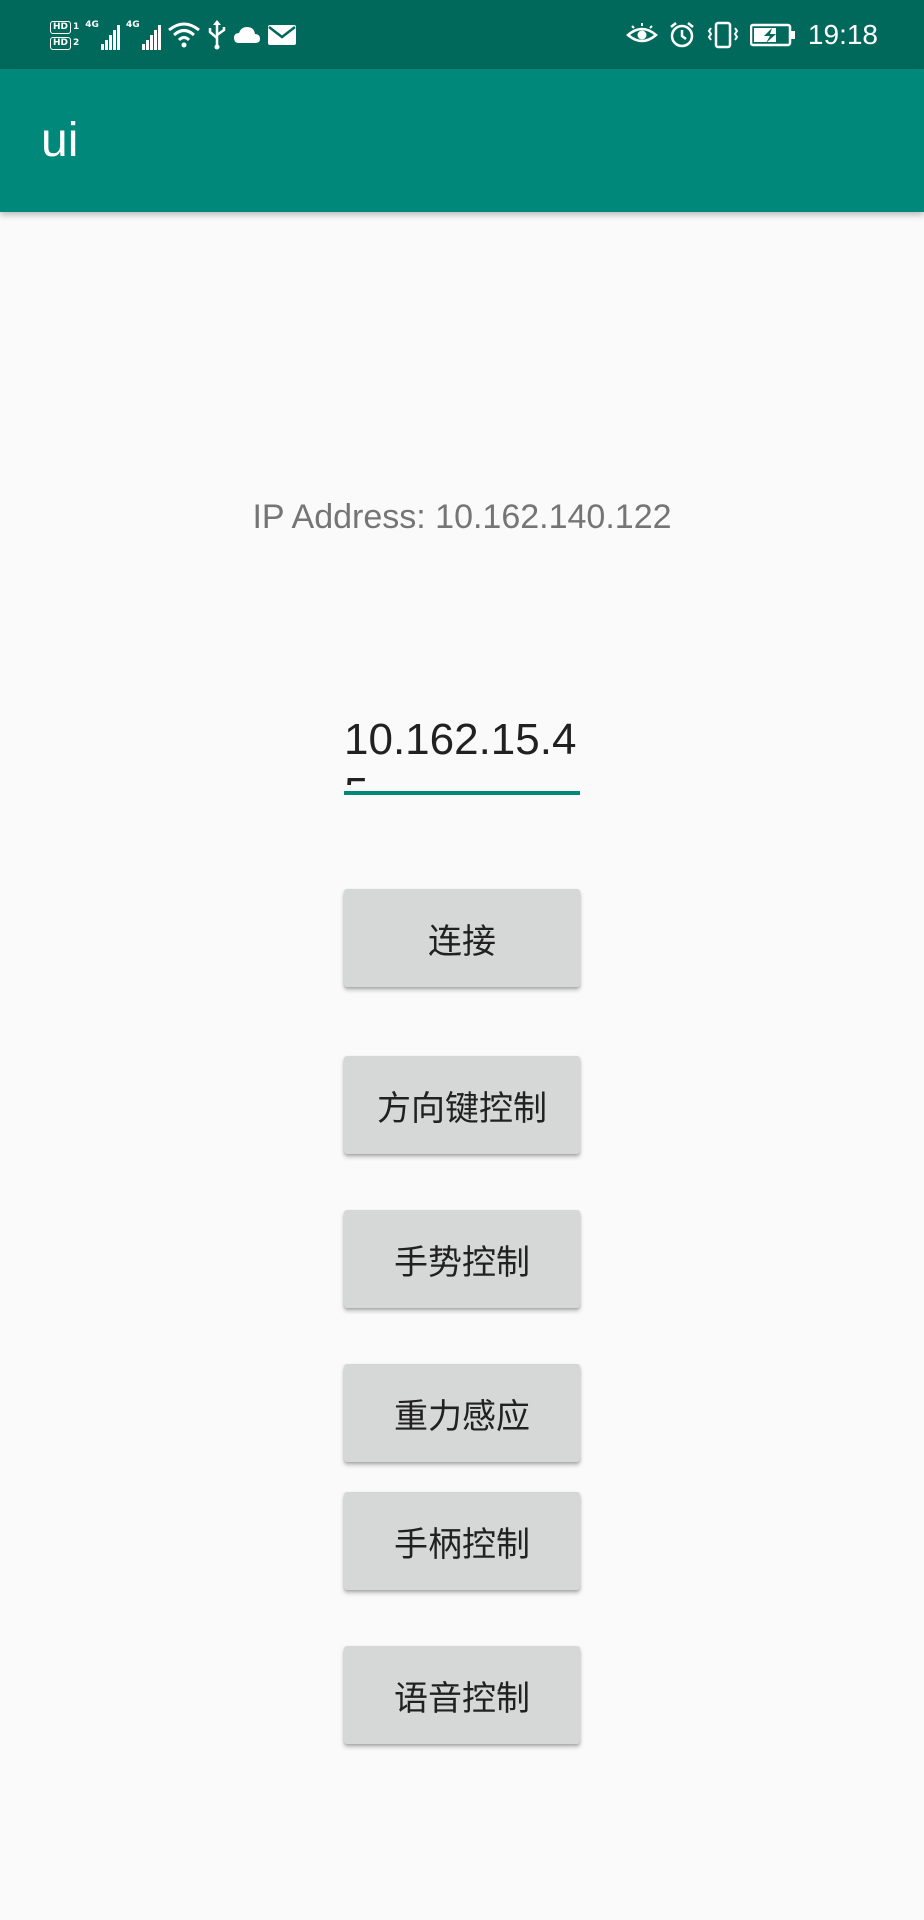 This screenshot has width=924, height=1920. What do you see at coordinates (76, 43) in the screenshot?
I see `hd2-sim: 2` at bounding box center [76, 43].